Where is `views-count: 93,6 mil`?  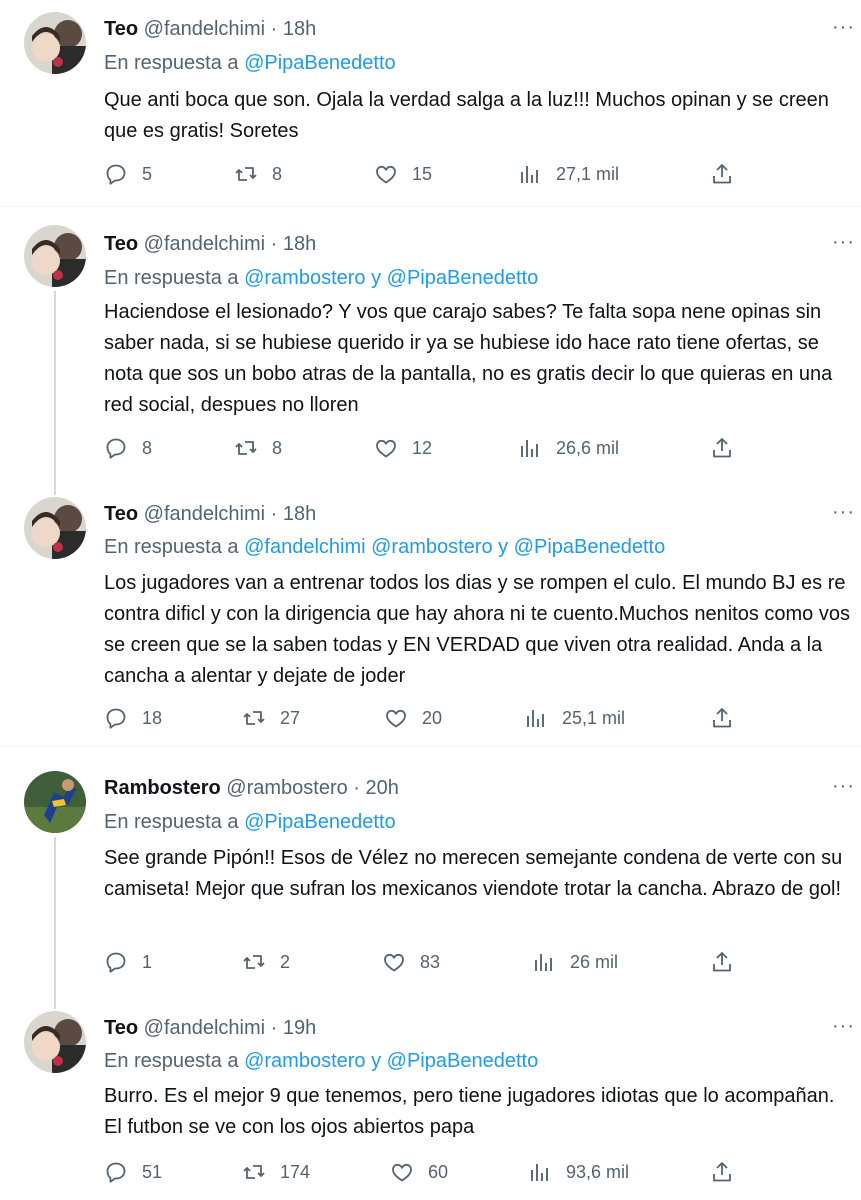 views-count: 93,6 mil is located at coordinates (598, 1171).